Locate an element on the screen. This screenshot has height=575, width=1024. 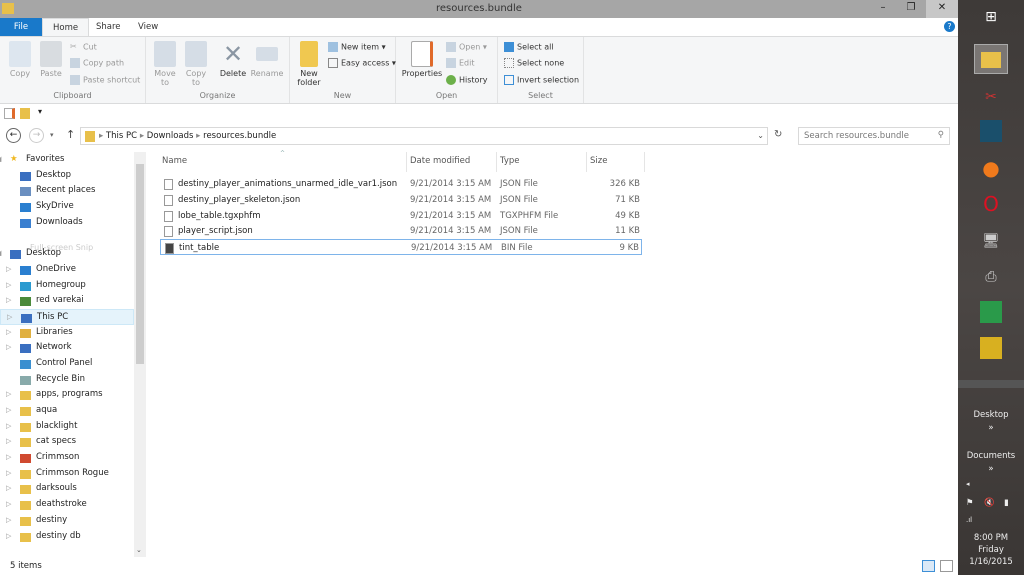
nav-item: Recent places is located at coordinates (67, 191).